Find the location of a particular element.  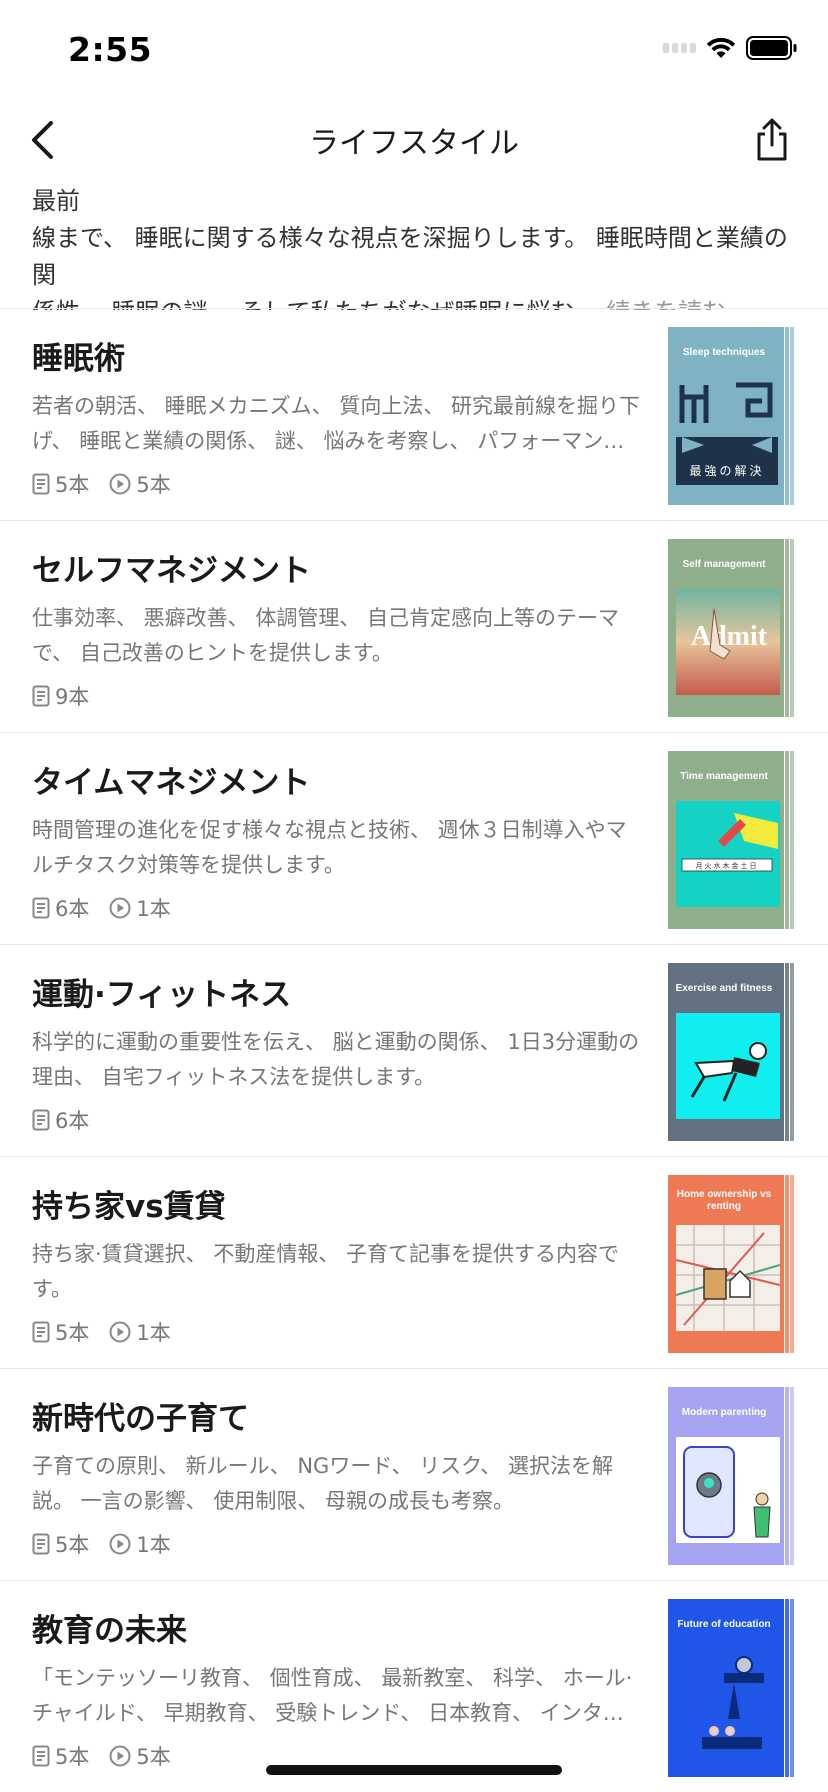

item-meta: 9本 is located at coordinates (70, 696).